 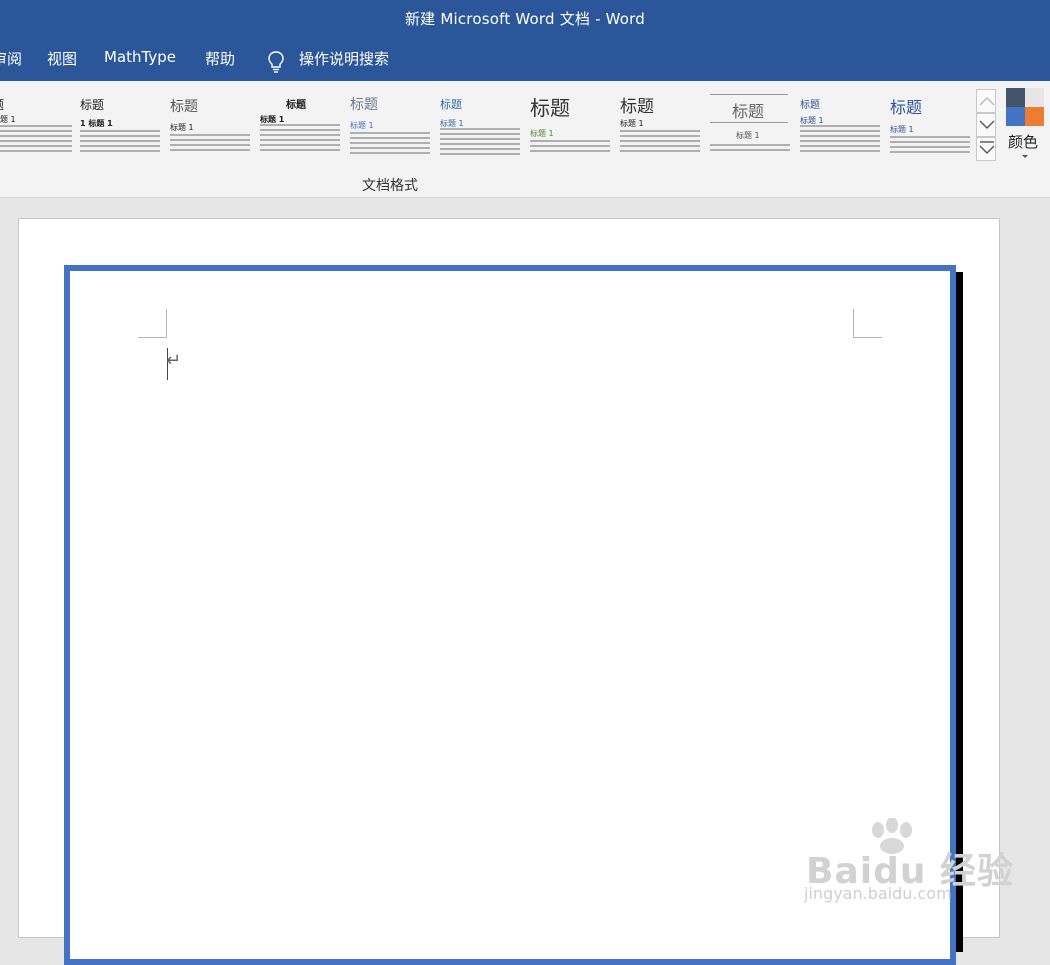 What do you see at coordinates (525, 19) in the screenshot?
I see `window-title: 新建 Microsoft Word 文档 - Word` at bounding box center [525, 19].